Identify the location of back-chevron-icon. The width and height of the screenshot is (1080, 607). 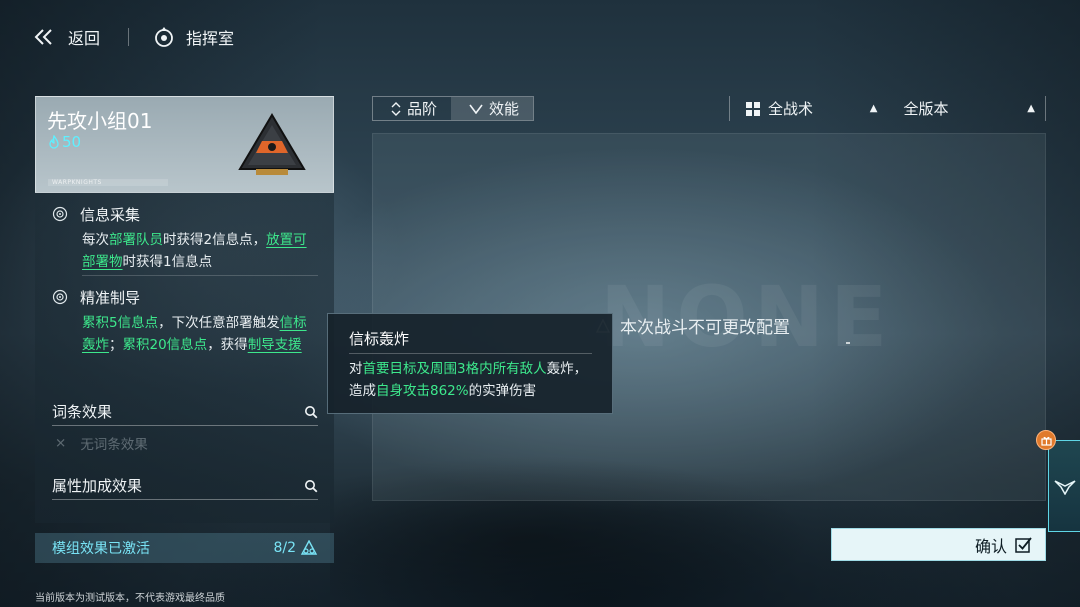
(43, 37).